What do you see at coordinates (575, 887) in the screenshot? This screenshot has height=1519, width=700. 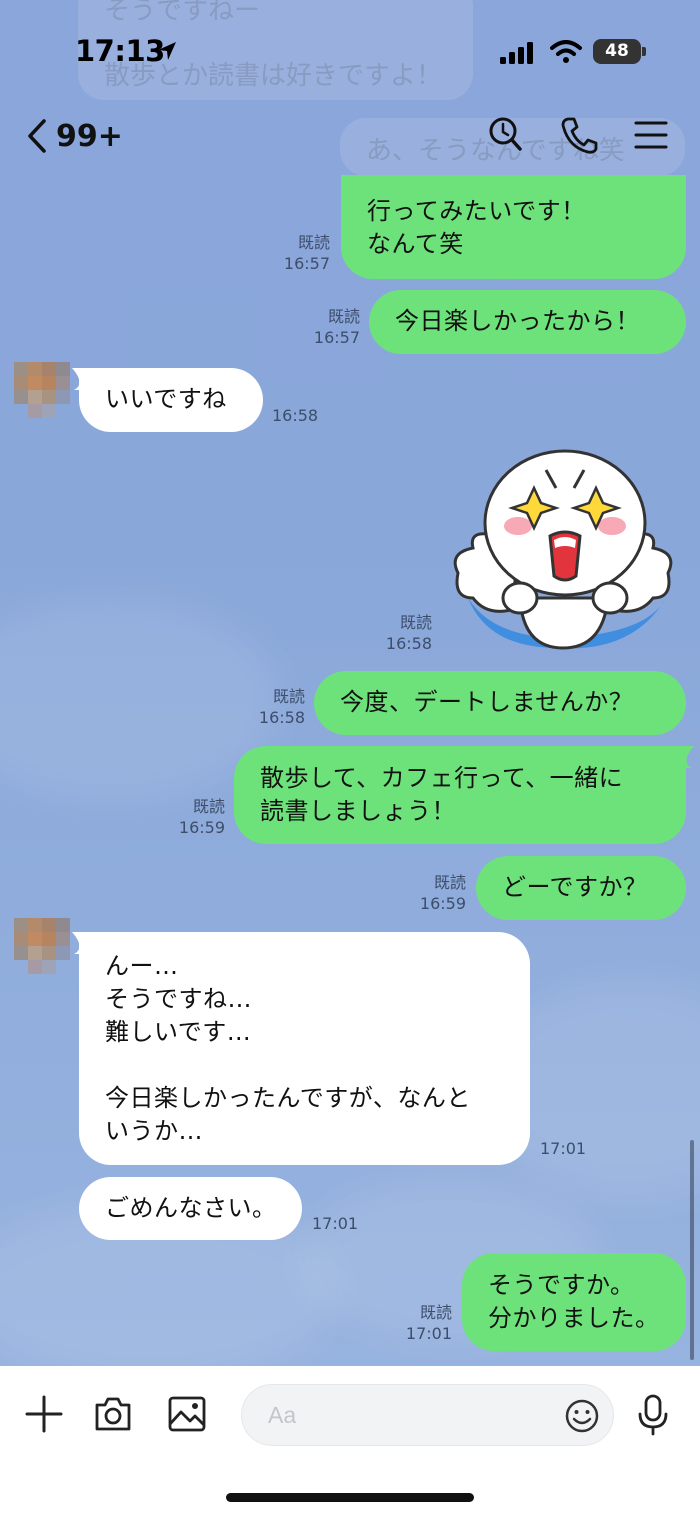 I see `message-text: どーですか？` at bounding box center [575, 887].